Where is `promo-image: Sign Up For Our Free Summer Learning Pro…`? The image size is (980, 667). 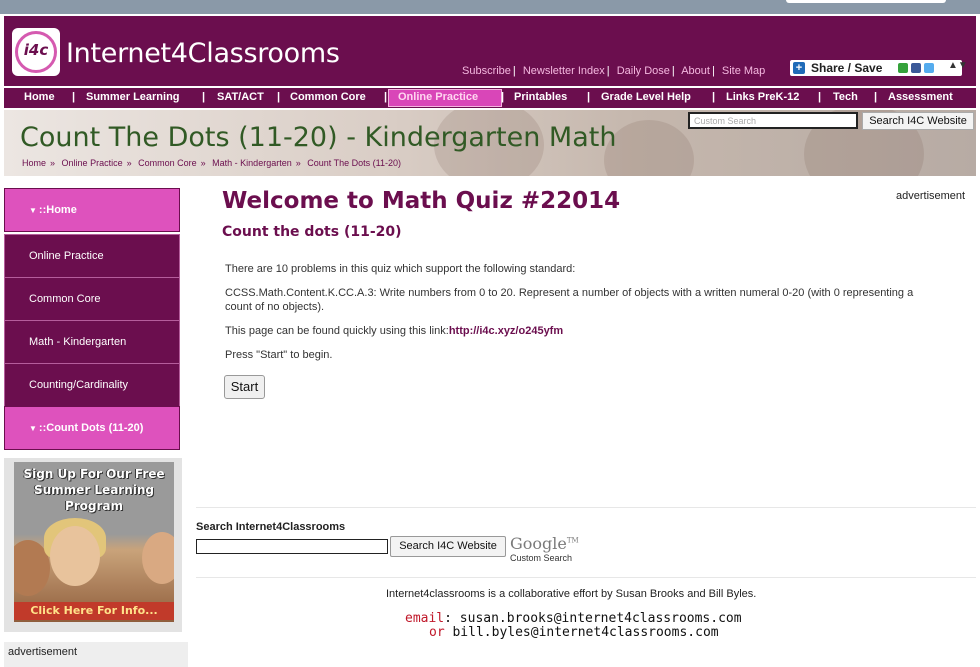 promo-image: Sign Up For Our Free Summer Learning Pro… is located at coordinates (94, 542).